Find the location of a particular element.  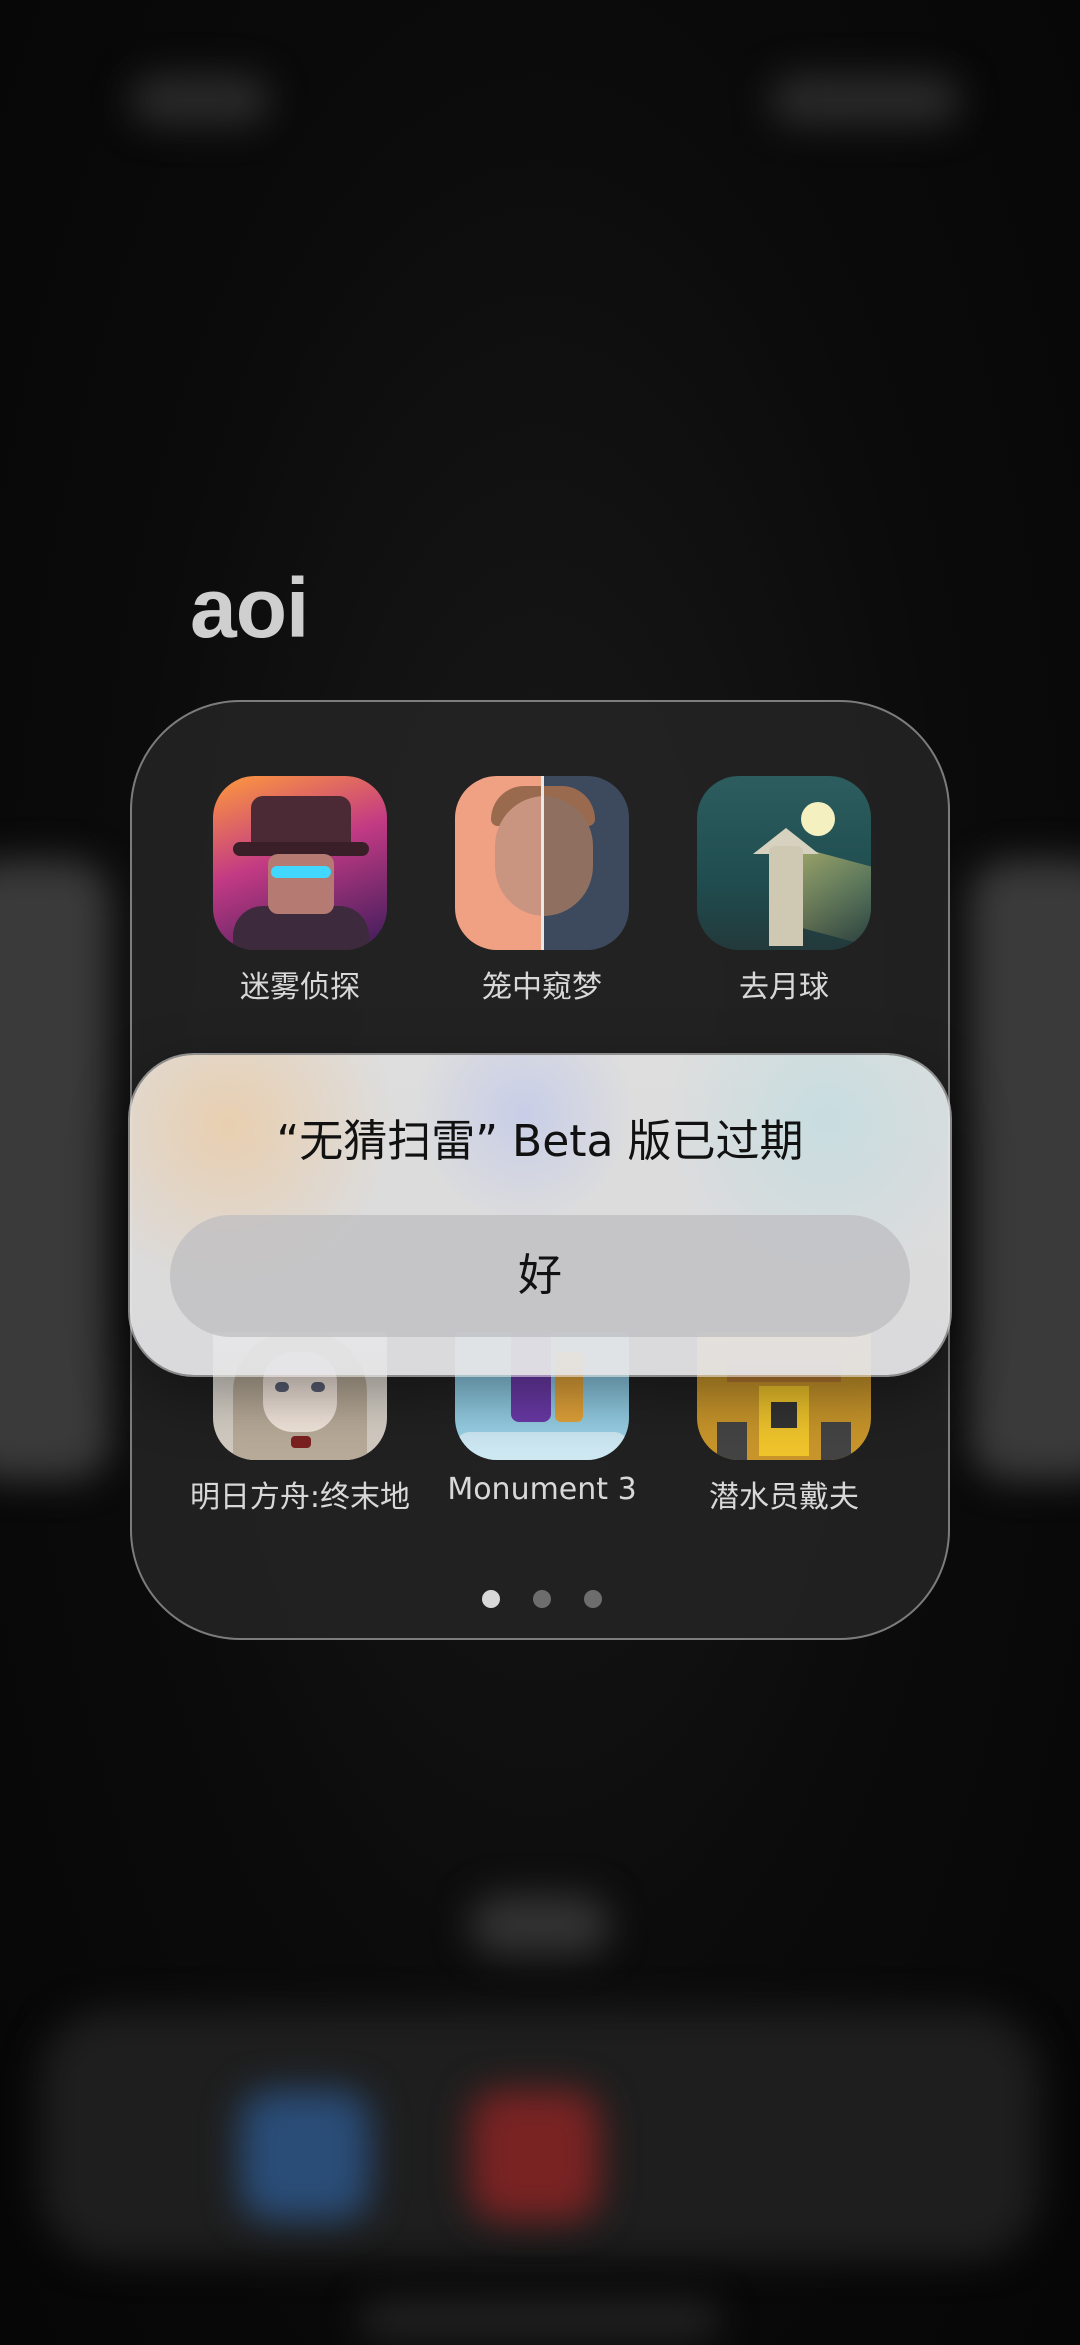

background-widget-right is located at coordinates (1025, 1170).